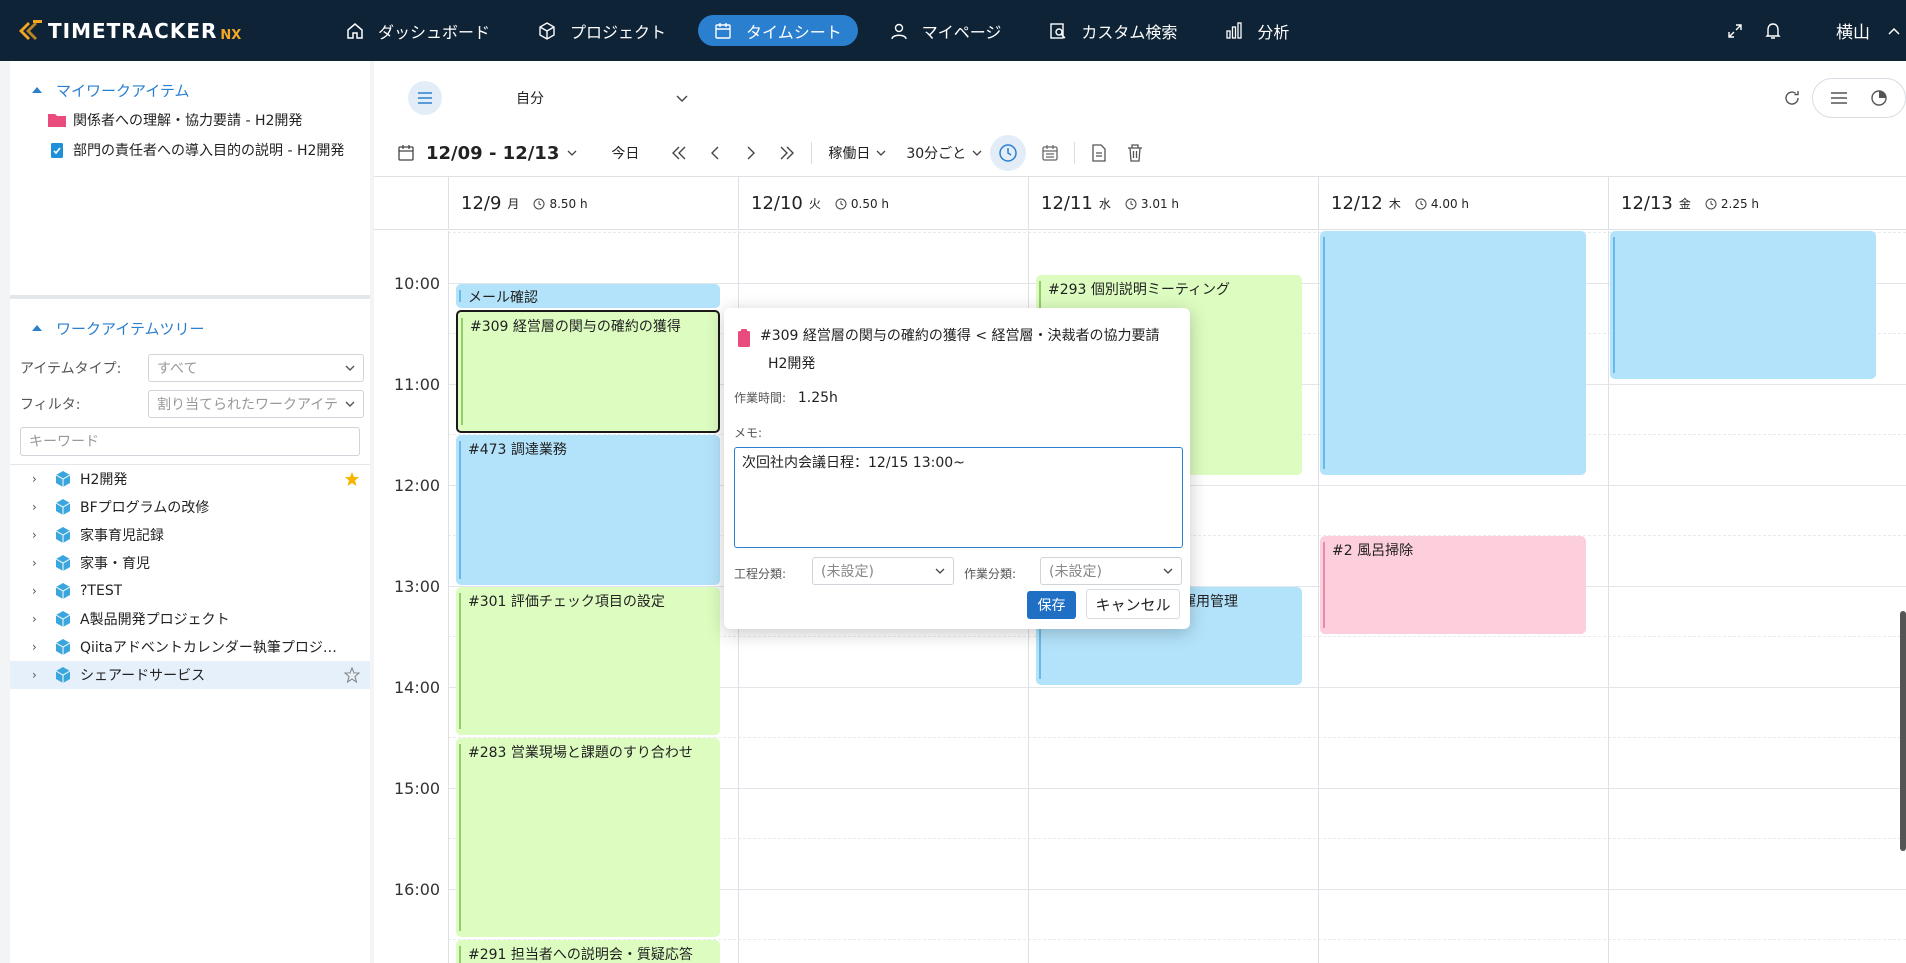 The width and height of the screenshot is (1906, 963). What do you see at coordinates (598, 98) in the screenshot?
I see `user-select: 自分` at bounding box center [598, 98].